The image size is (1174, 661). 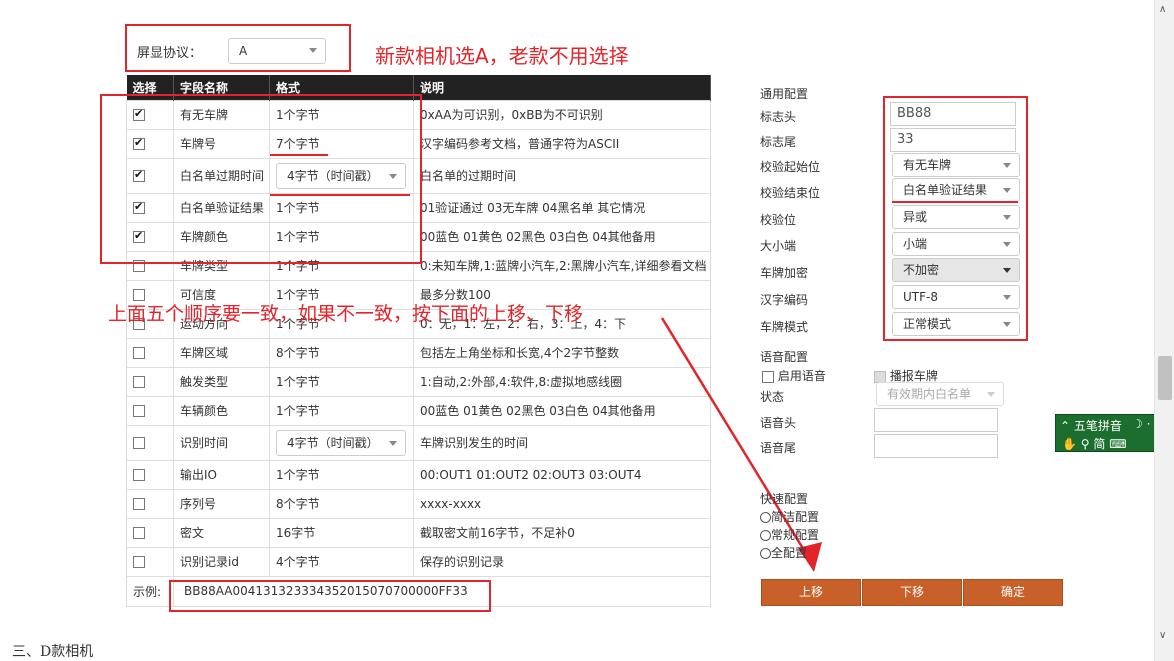 What do you see at coordinates (562, 236) in the screenshot?
I see `field-description: 00蓝色 01黄色 02黑色 03白色 04其他备用` at bounding box center [562, 236].